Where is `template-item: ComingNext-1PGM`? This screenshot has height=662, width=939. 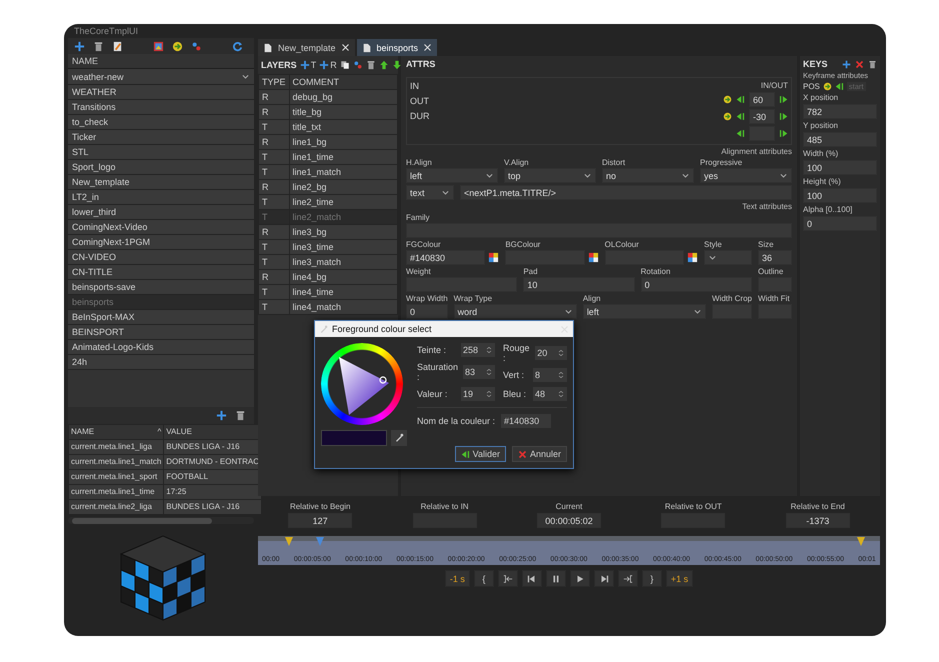
template-item: ComingNext-1PGM is located at coordinates (161, 242).